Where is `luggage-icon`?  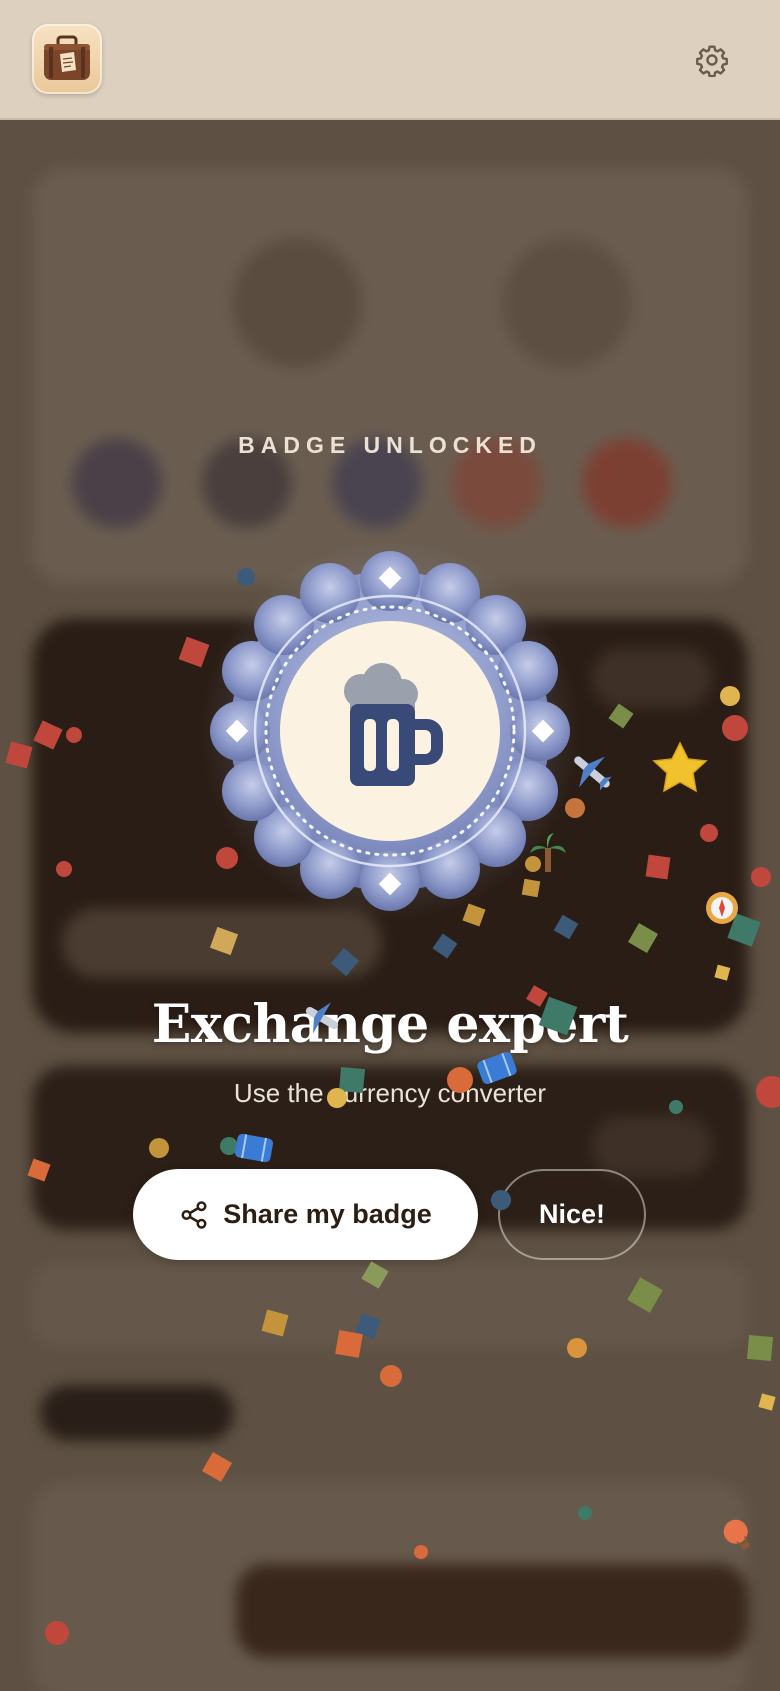 luggage-icon is located at coordinates (254, 1148).